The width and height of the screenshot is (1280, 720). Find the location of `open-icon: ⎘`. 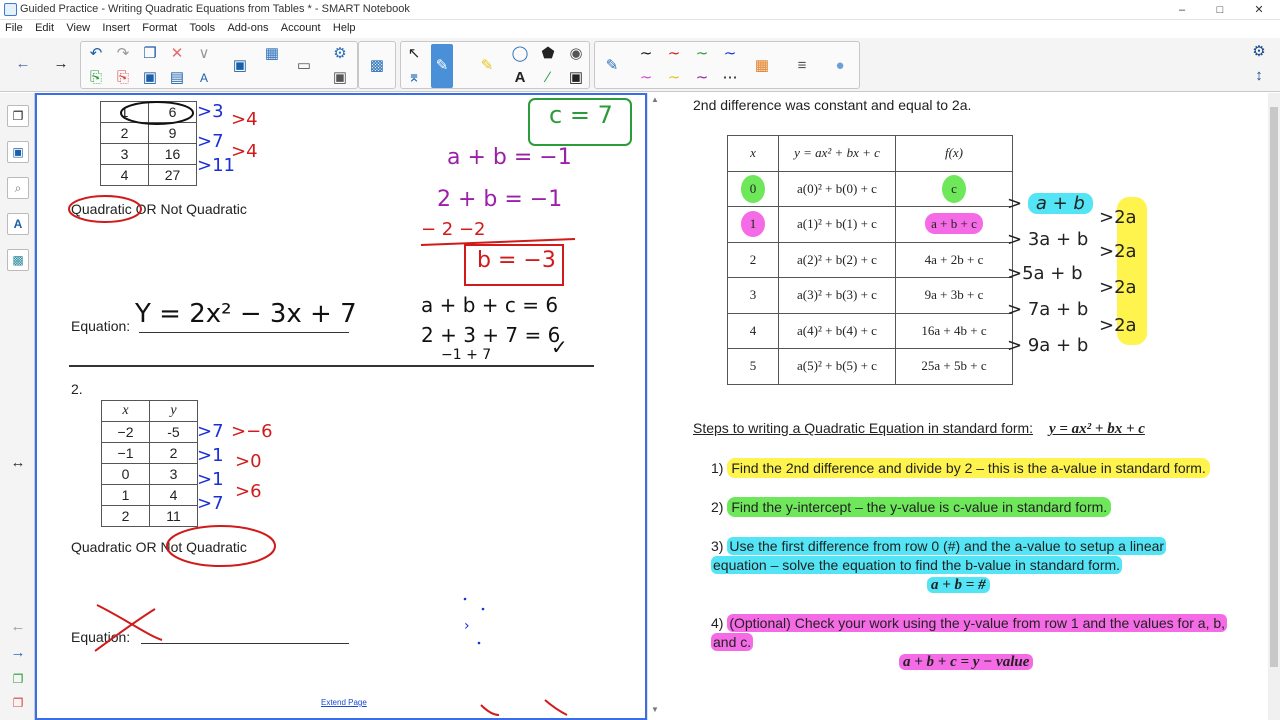

open-icon: ⎘ is located at coordinates (96, 78).